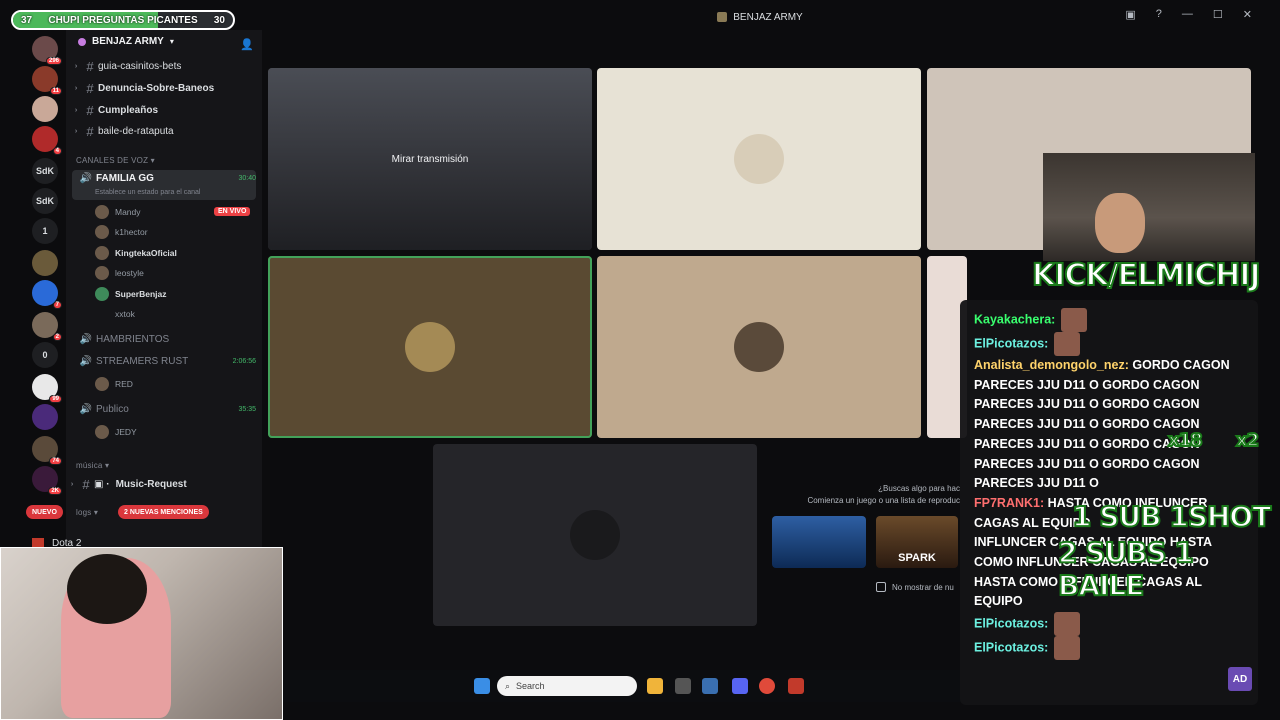 The image size is (1280, 720). Describe the element at coordinates (917, 542) in the screenshot. I see `activity-thumb: SPARK` at that location.